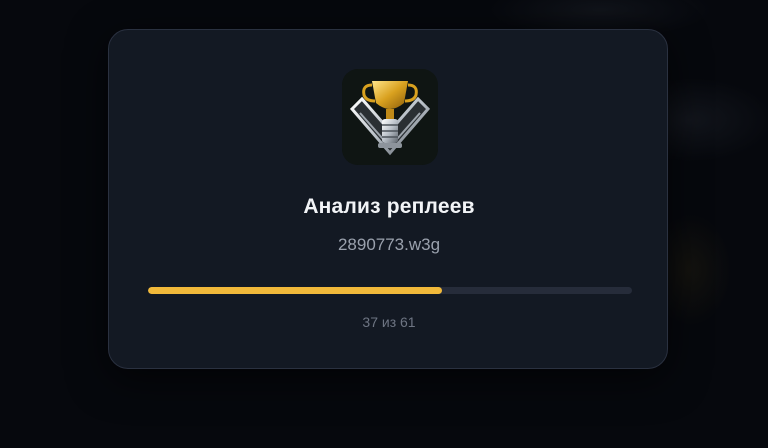  I want to click on progress-bar-fill, so click(295, 290).